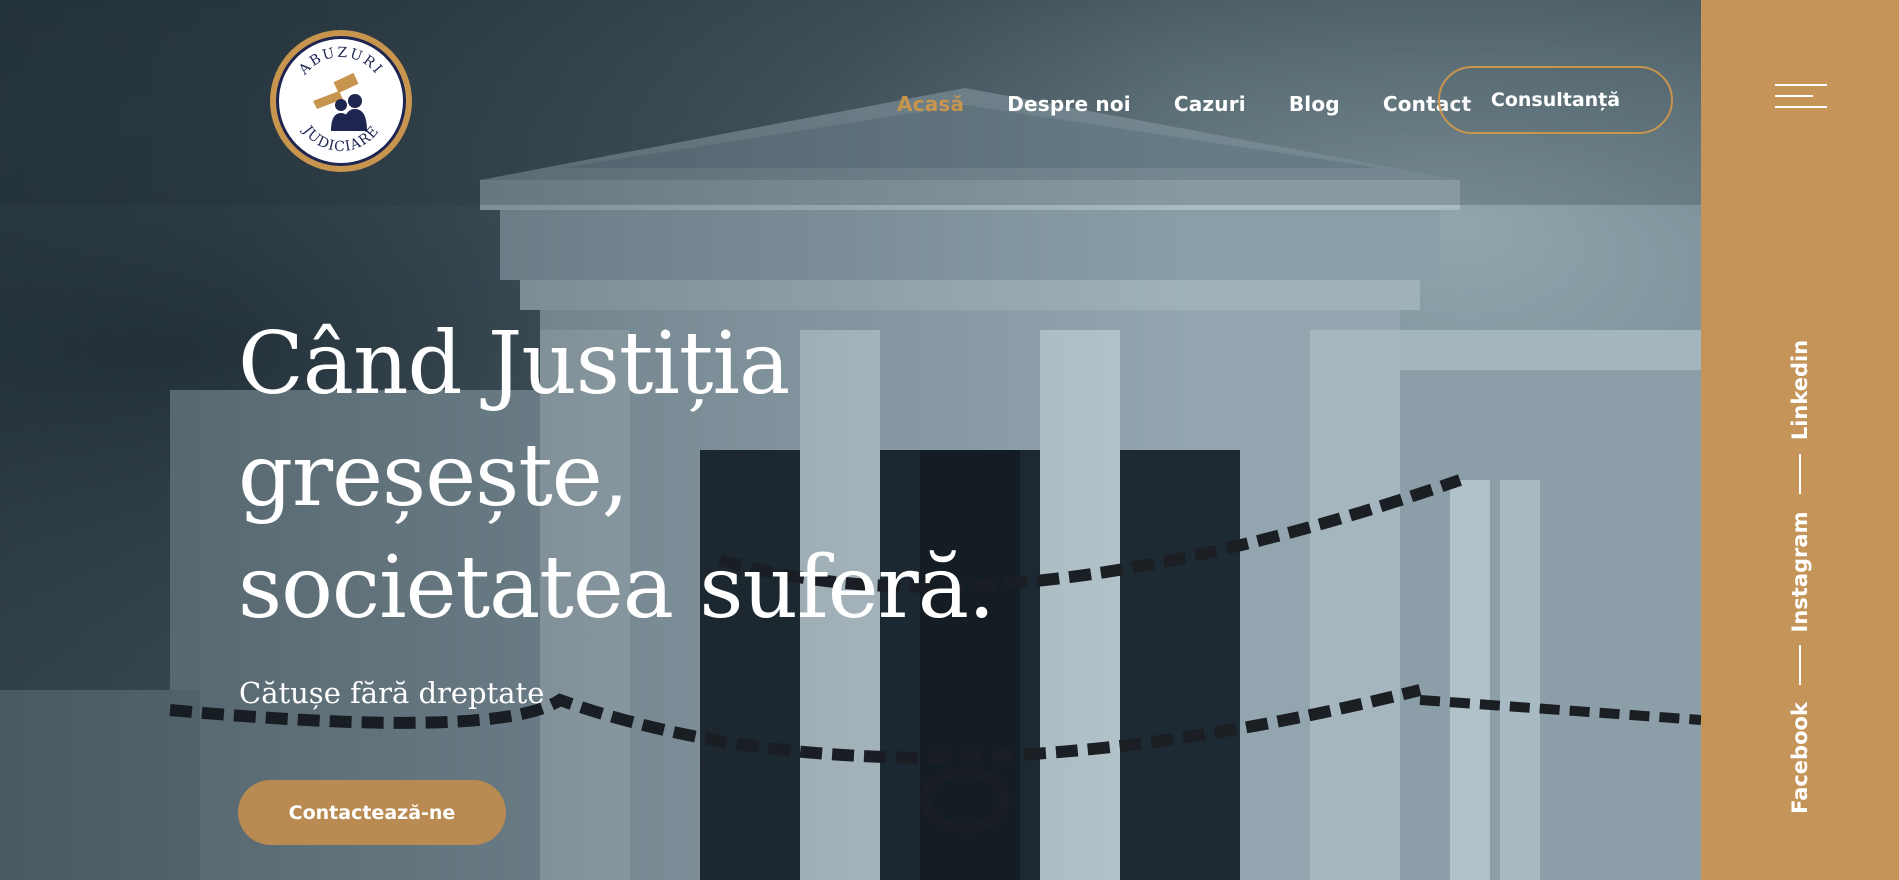  What do you see at coordinates (930, 104) in the screenshot?
I see `nav-item-acasa: Acasă` at bounding box center [930, 104].